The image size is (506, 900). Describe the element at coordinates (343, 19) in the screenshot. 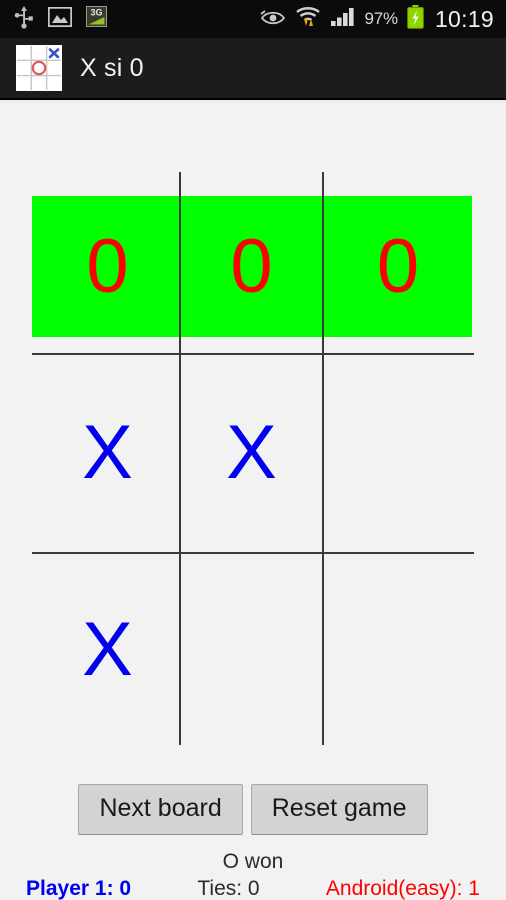

I see `cellular-signal-icon` at that location.